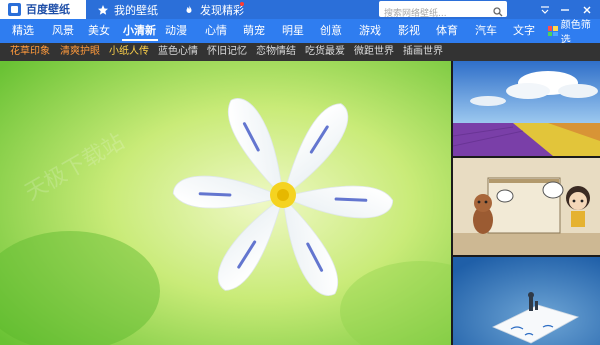  I want to click on nav-my-wallpapers-label: 我的壁纸, so click(136, 10).